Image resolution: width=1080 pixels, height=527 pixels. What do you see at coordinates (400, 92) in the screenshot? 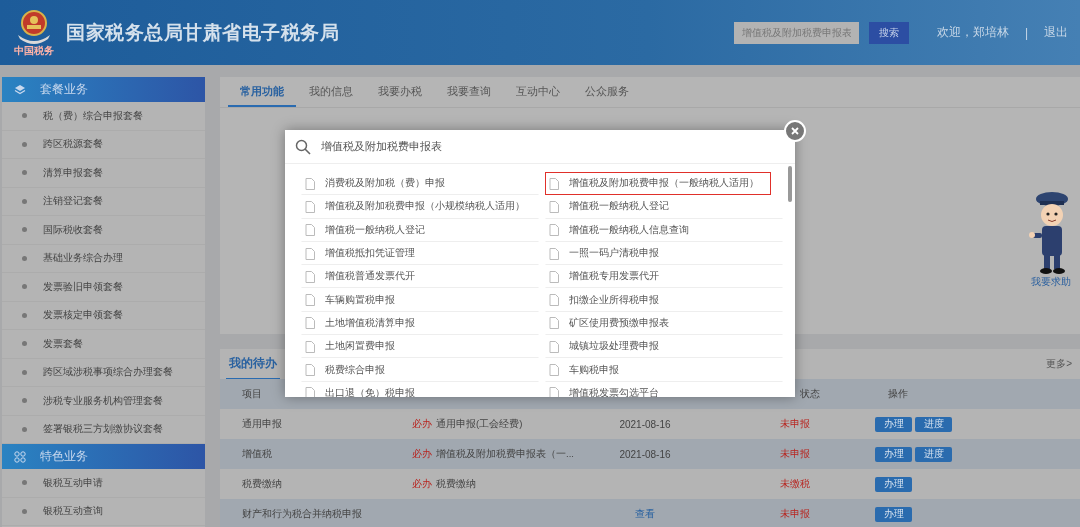
I see `tab: 我要办税` at bounding box center [400, 92].